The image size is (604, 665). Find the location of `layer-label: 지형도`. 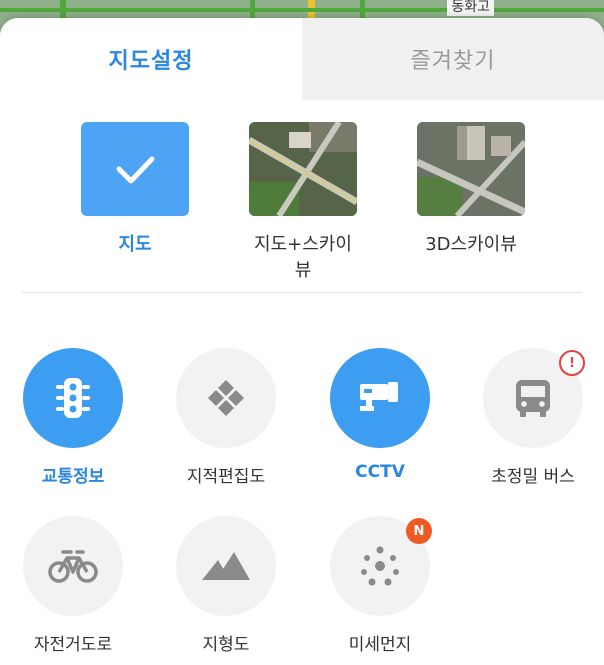

layer-label: 지형도 is located at coordinates (226, 645).